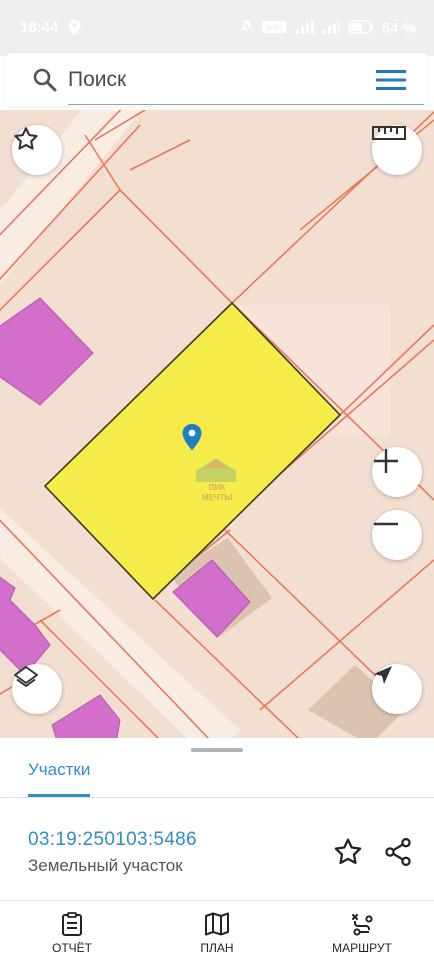 This screenshot has height=960, width=434. Describe the element at coordinates (59, 770) in the screenshot. I see `tab-parcels: Участки` at that location.